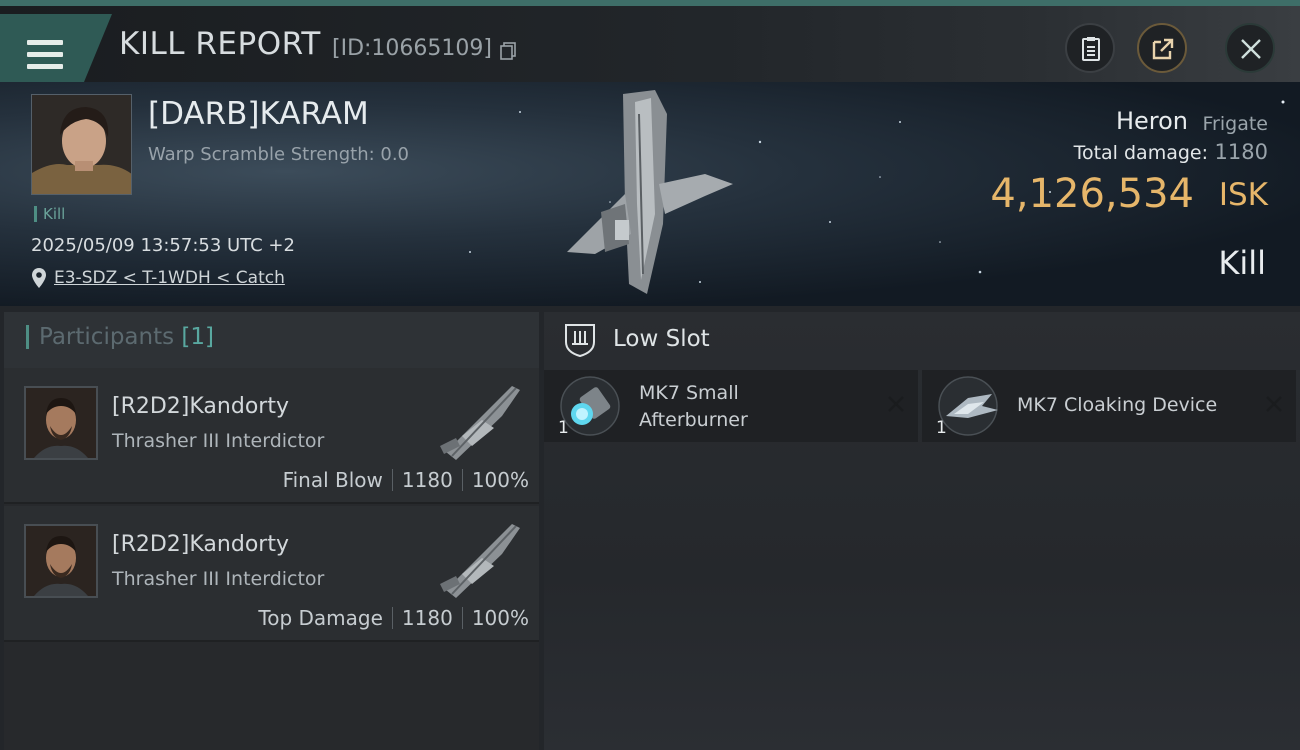  Describe the element at coordinates (45, 55) in the screenshot. I see `menu-icon` at that location.